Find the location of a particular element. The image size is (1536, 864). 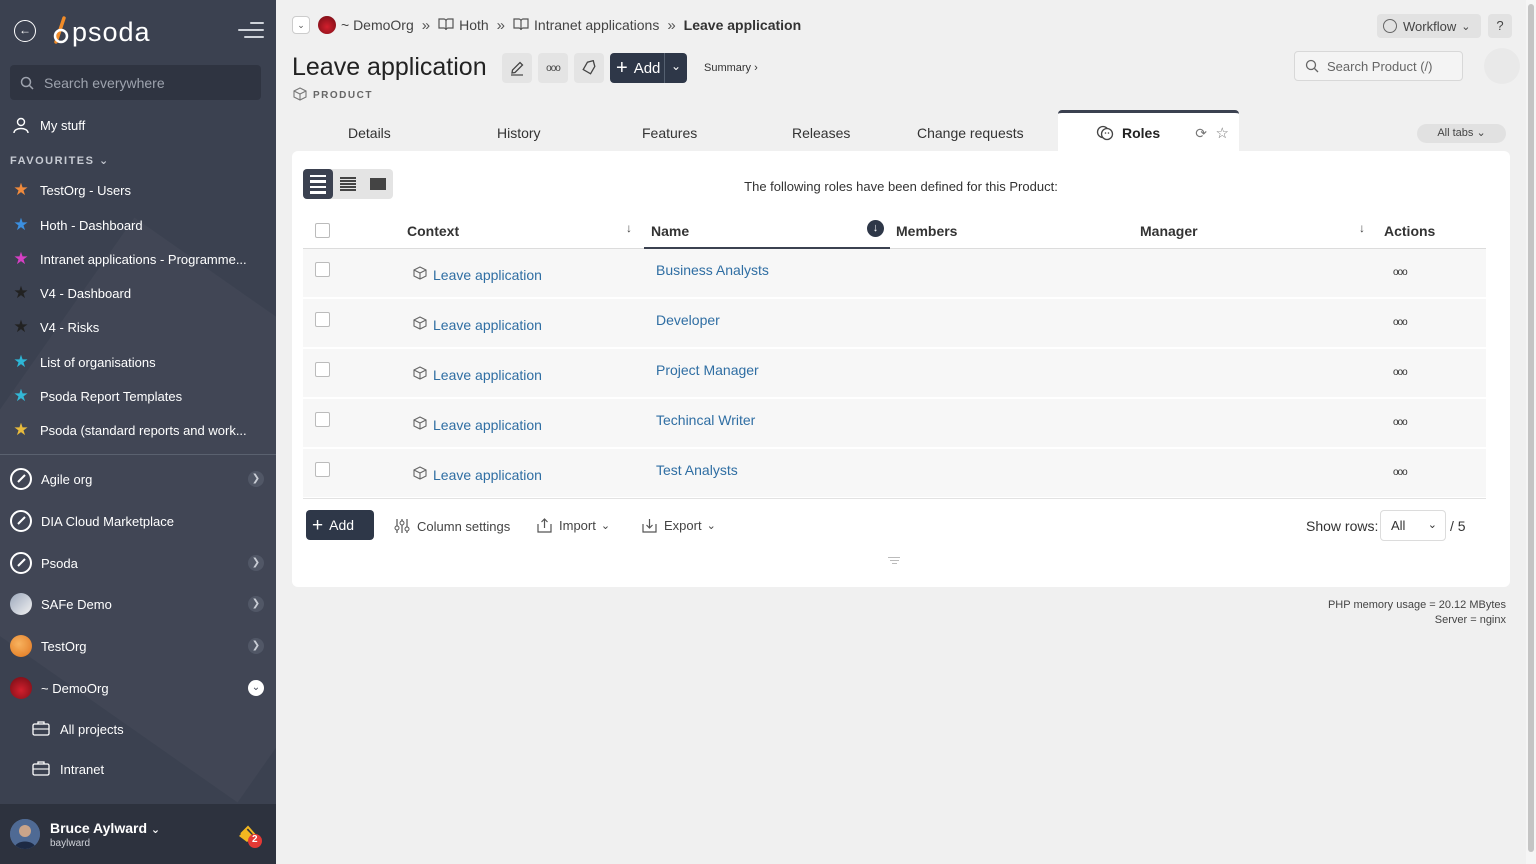

org-item-demoorg: ~ DemoOrg ⌄ is located at coordinates (138, 688).